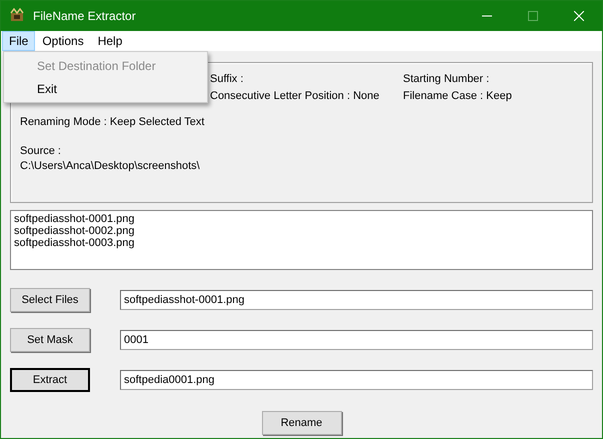  What do you see at coordinates (50, 300) in the screenshot?
I see `action-button: Select Files` at bounding box center [50, 300].